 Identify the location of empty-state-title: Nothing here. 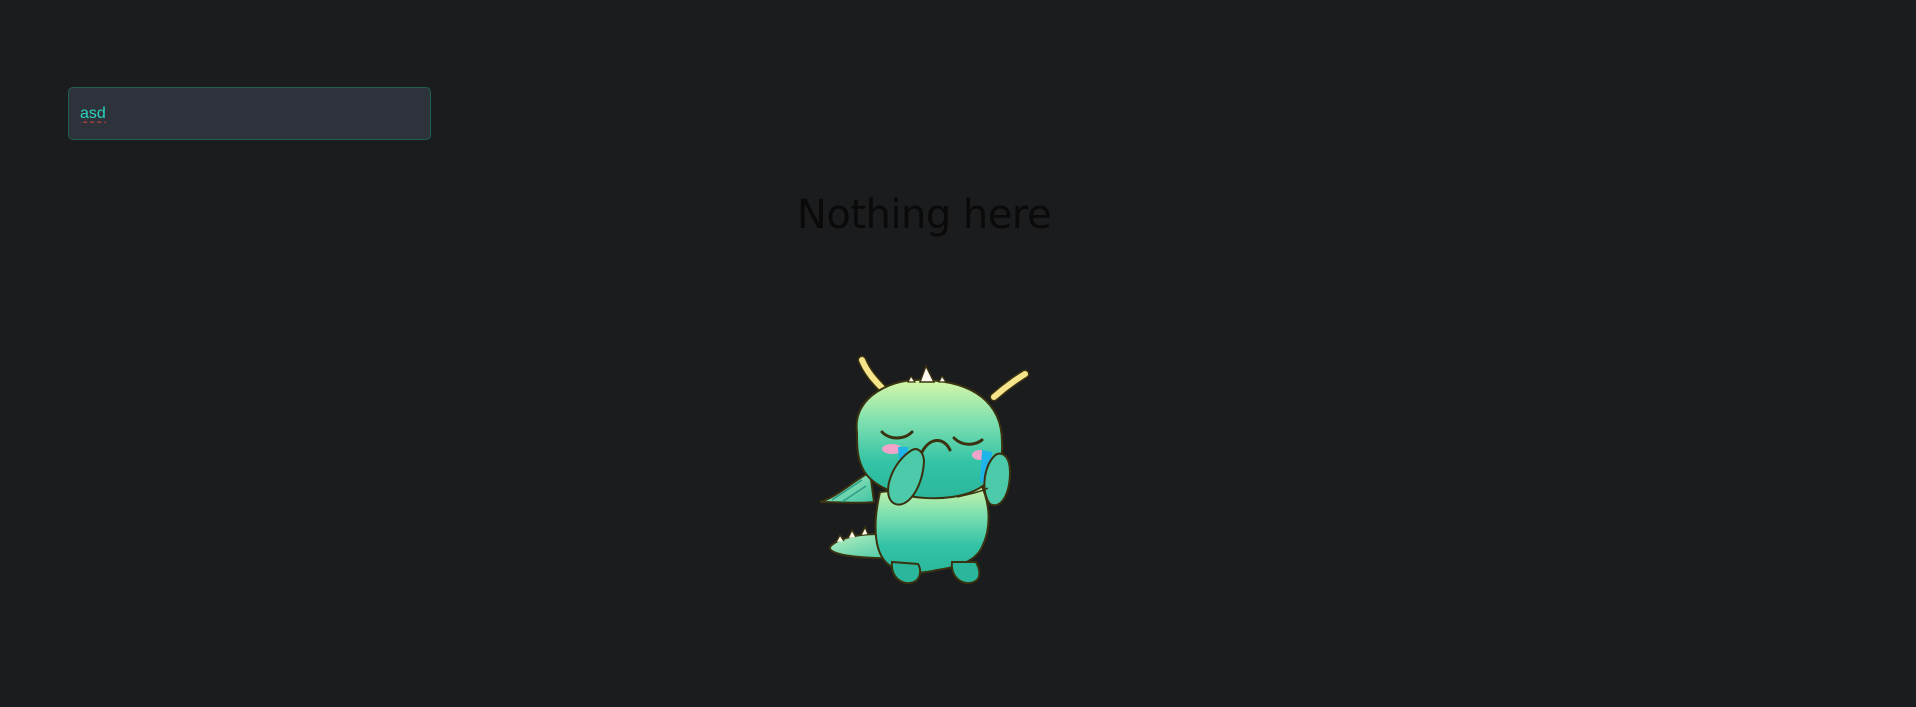
(924, 215).